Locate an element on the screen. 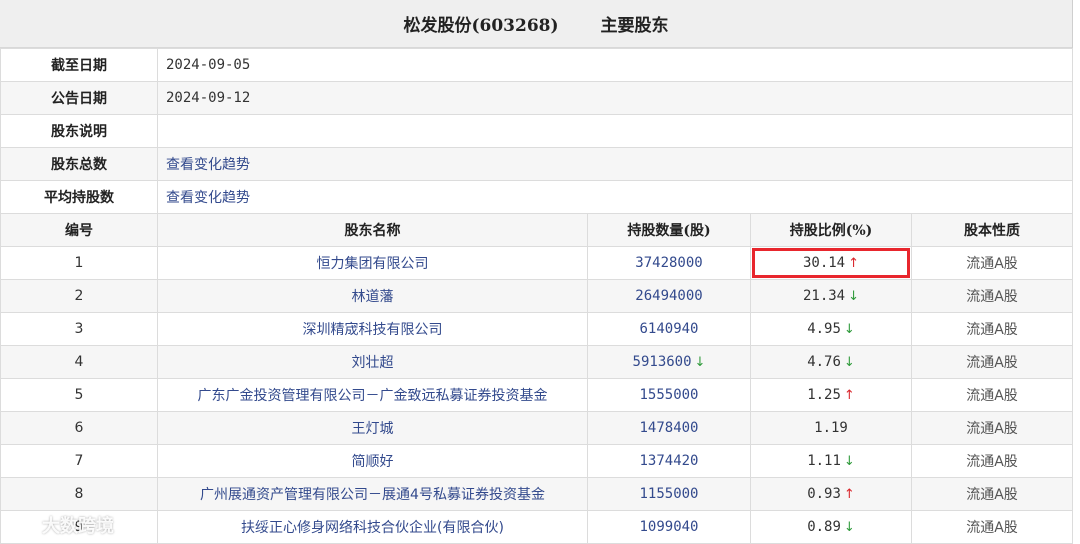  ratio-cell: 1.11 ↓ is located at coordinates (831, 461).